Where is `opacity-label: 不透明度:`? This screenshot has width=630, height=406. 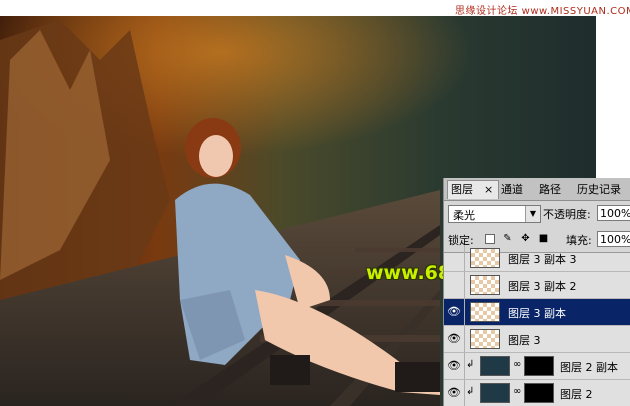
opacity-label: 不透明度: is located at coordinates (567, 214).